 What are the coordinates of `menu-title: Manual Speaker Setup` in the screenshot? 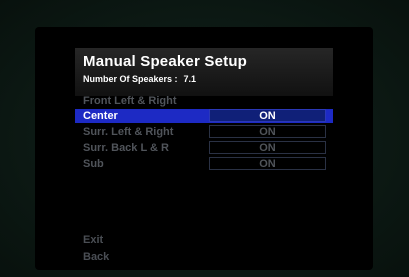 It's located at (165, 61).